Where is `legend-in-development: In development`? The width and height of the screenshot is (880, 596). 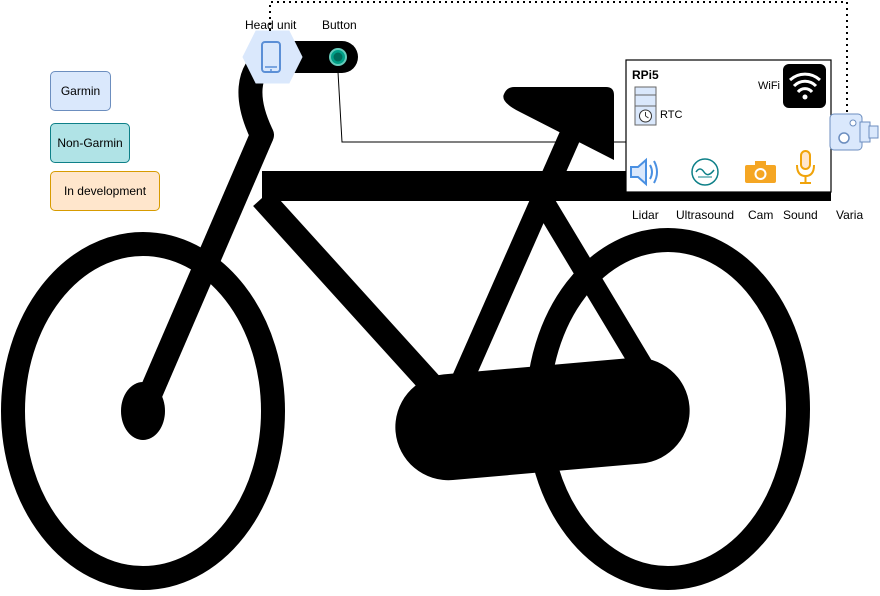
legend-in-development: In development is located at coordinates (105, 191).